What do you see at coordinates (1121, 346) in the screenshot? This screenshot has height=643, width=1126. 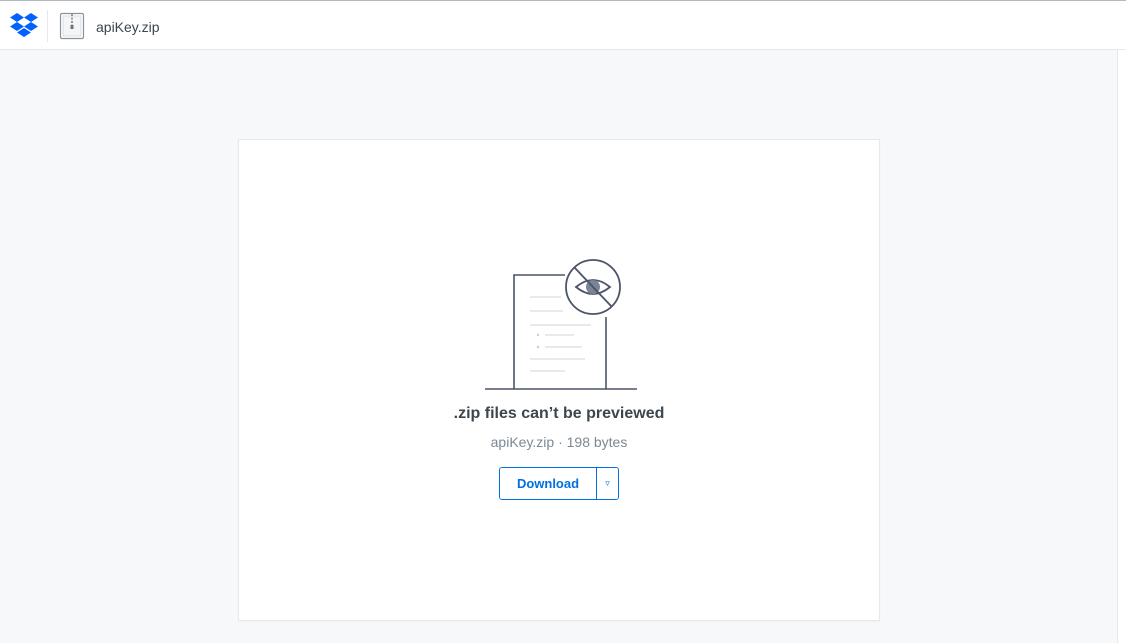 I see `scrollbar` at bounding box center [1121, 346].